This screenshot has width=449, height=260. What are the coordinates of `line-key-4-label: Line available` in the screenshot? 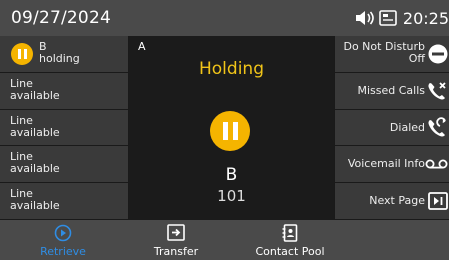 It's located at (35, 163).